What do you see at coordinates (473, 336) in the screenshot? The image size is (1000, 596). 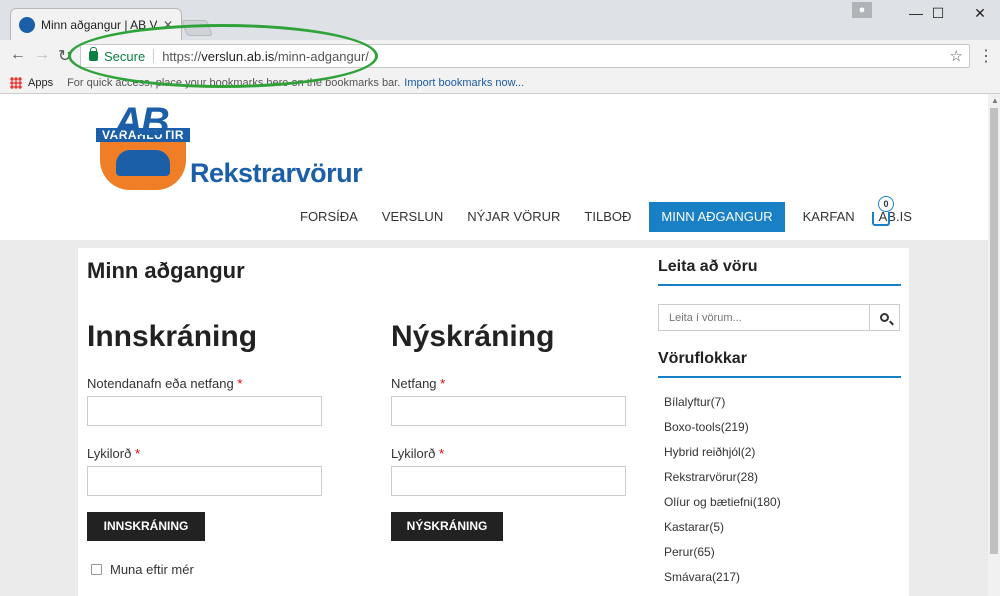 I see `register-title: Nýskráning` at bounding box center [473, 336].